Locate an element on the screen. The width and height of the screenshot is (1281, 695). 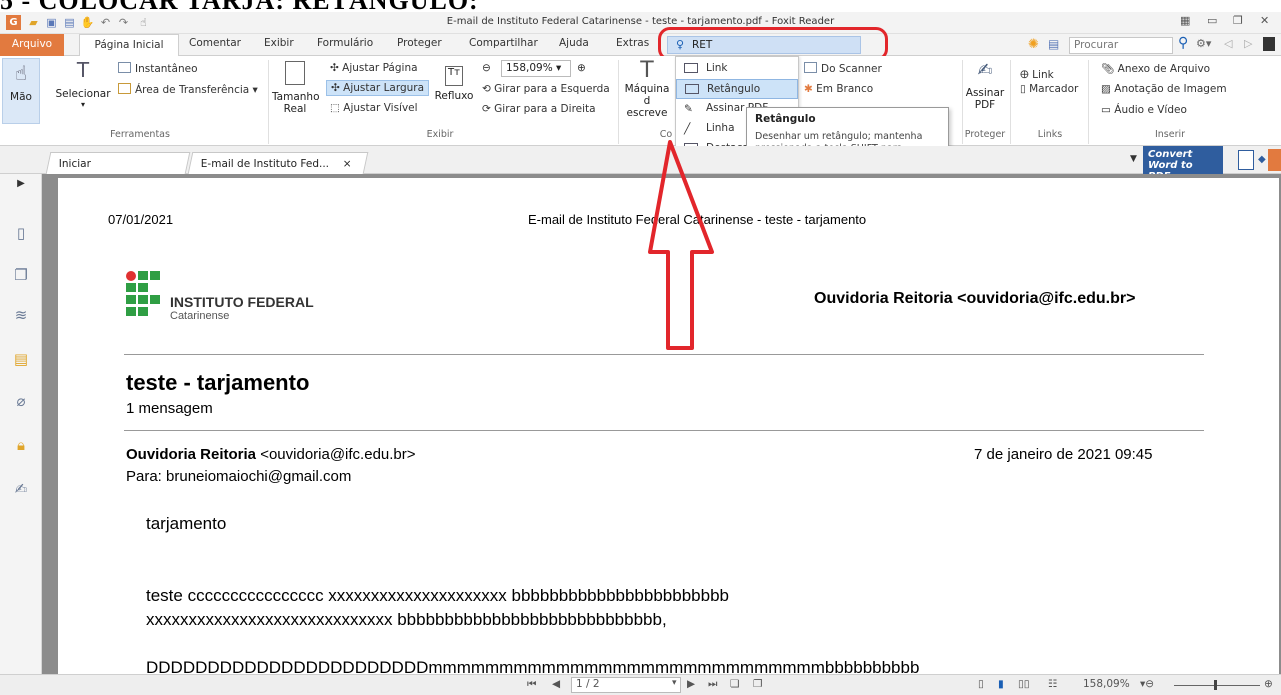
girar-esquerda-label: Girar para a Esquerda is located at coordinates (552, 89).